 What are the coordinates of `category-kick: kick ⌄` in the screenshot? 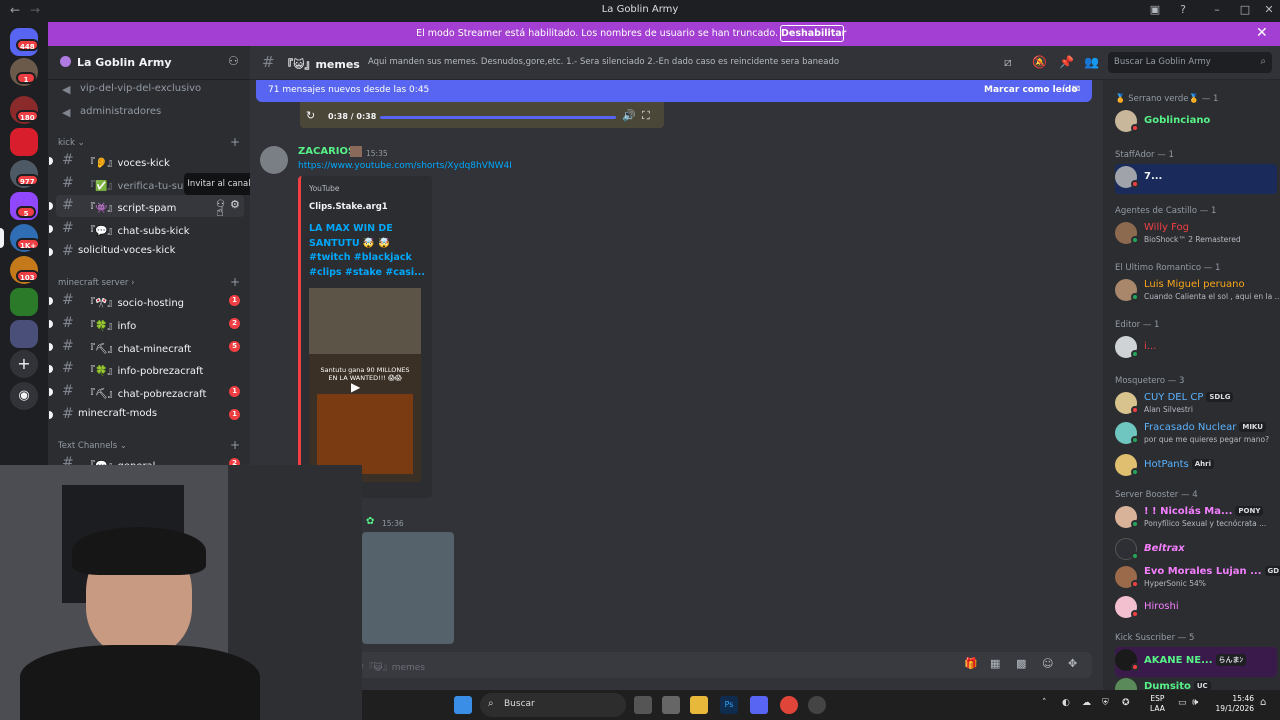 It's located at (71, 143).